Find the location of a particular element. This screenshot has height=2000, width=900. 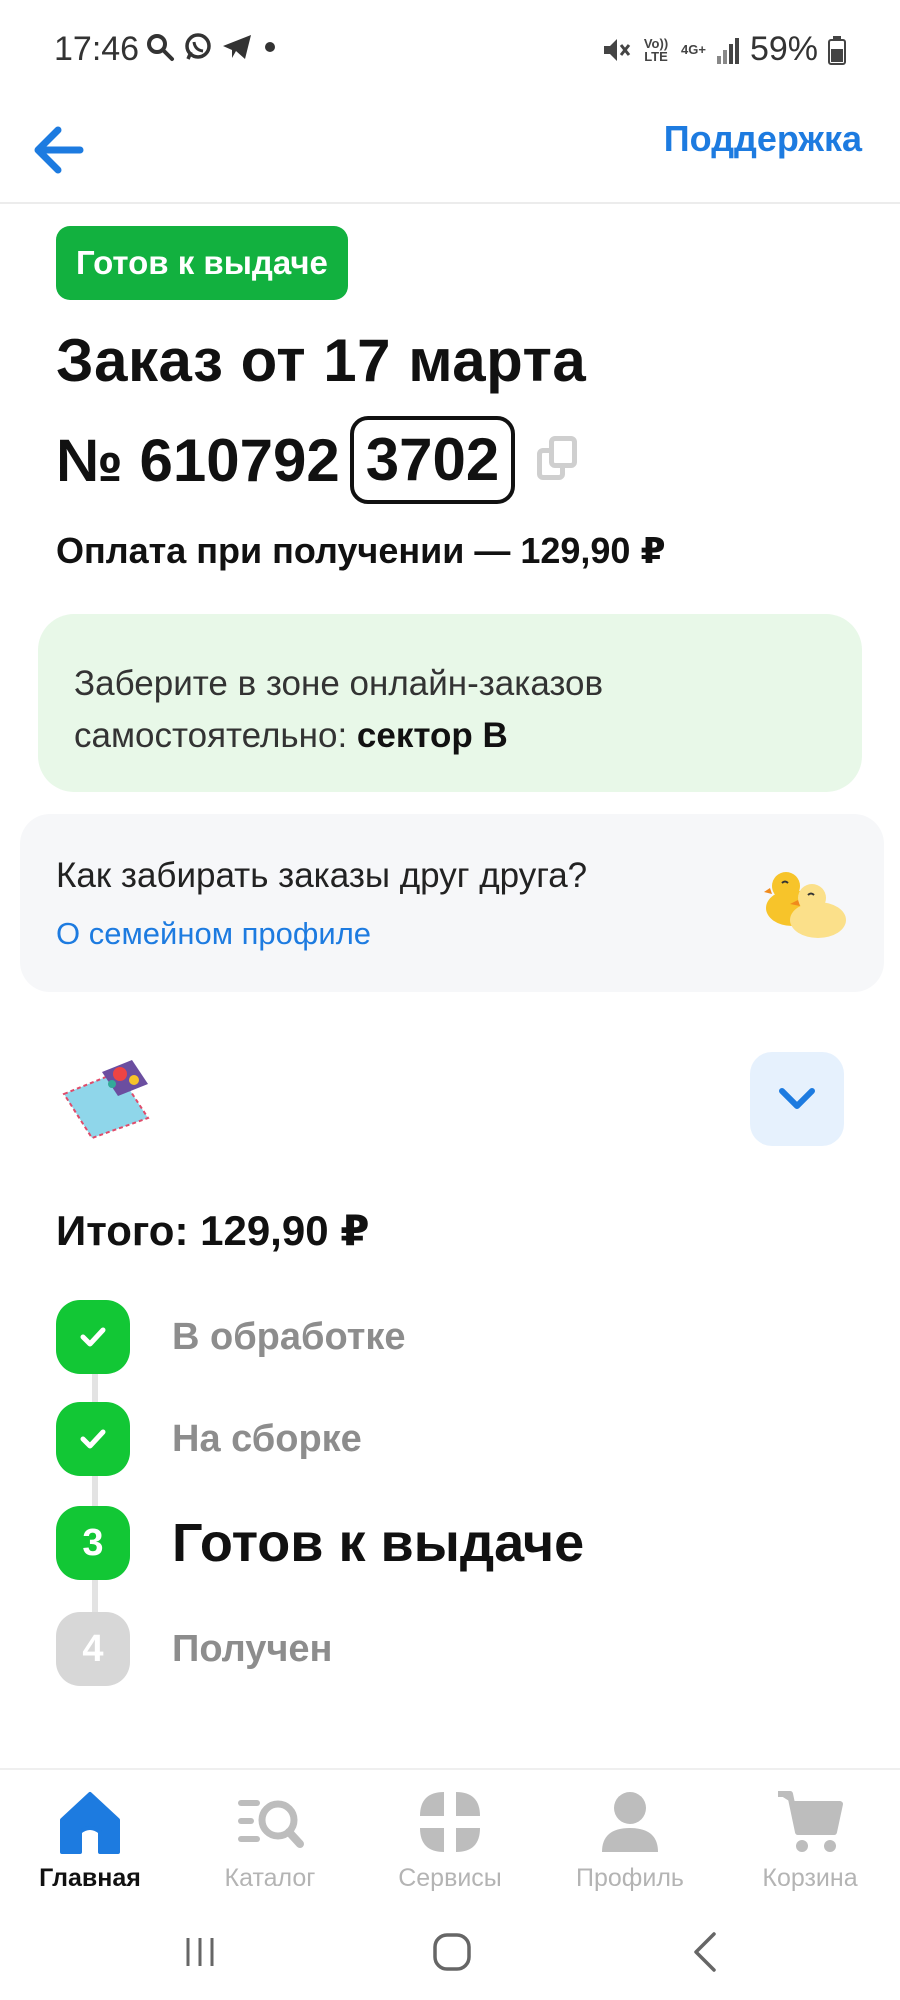

step-assembly: На сборке is located at coordinates (209, 1439).